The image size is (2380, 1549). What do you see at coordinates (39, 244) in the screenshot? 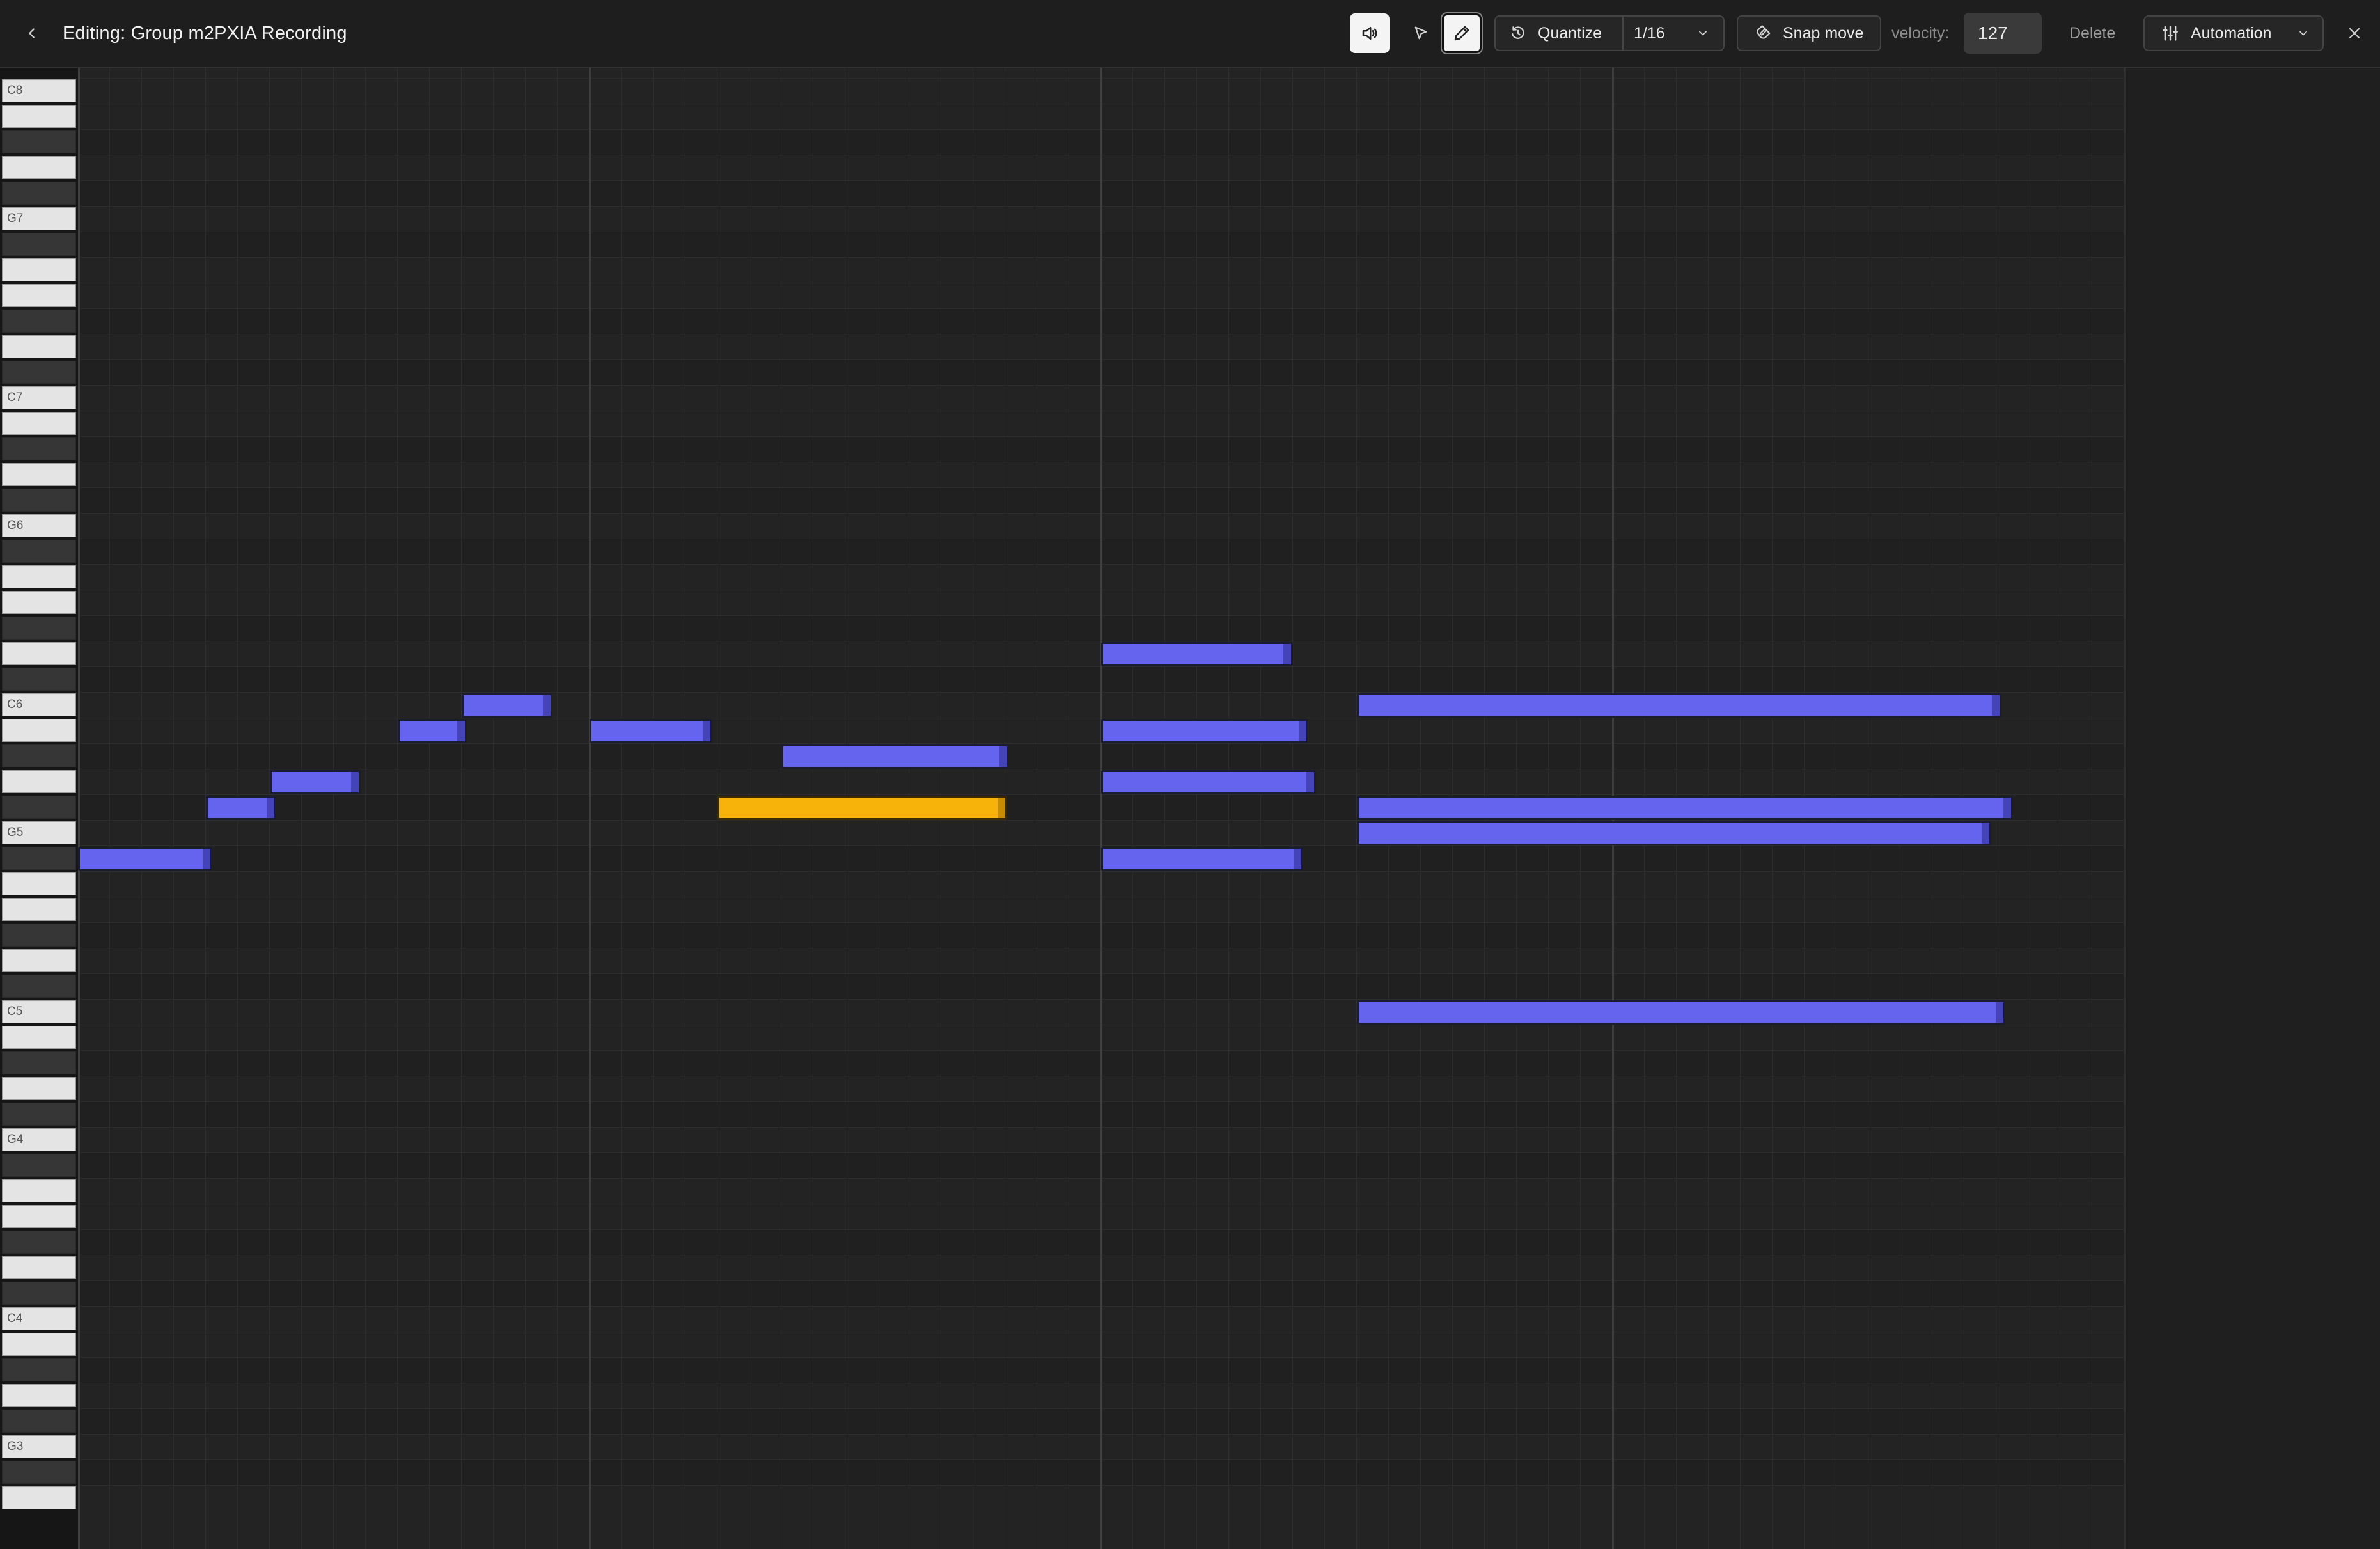
I see `piano-key-fs7` at bounding box center [39, 244].